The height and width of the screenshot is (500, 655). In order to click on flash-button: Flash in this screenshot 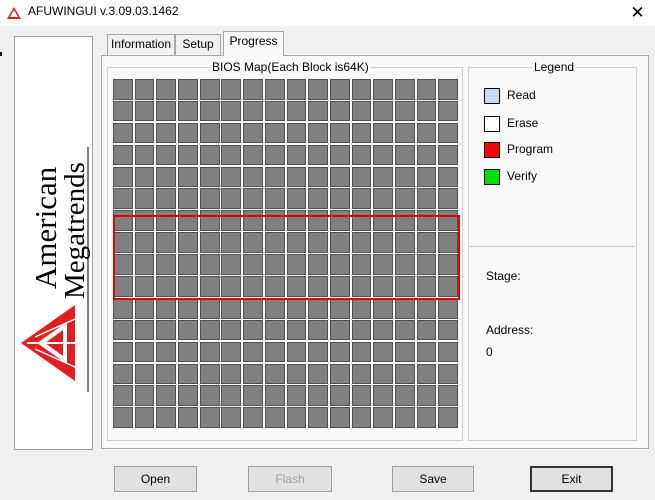, I will do `click(290, 479)`.